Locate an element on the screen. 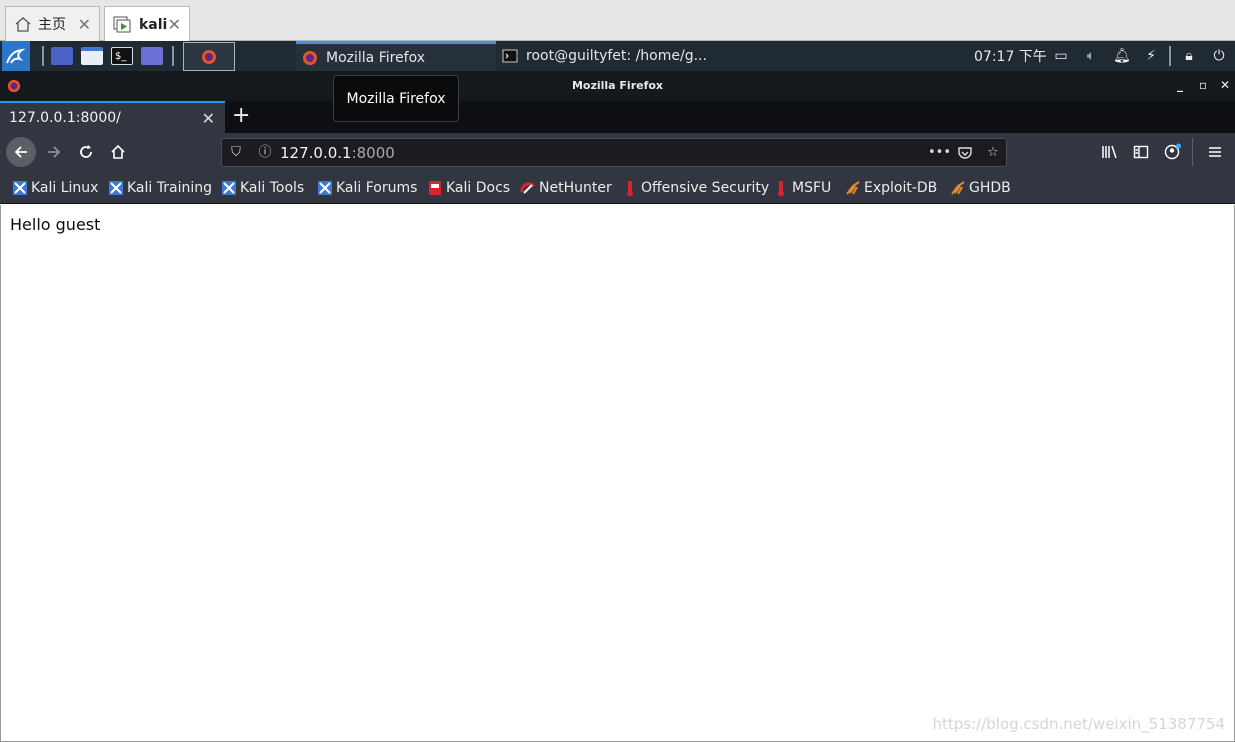 Image resolution: width=1235 pixels, height=742 pixels. navigation-toolbar: ⛉ ⓘ 127.0.0.1:8000 ••• ☆ is located at coordinates (617, 152).